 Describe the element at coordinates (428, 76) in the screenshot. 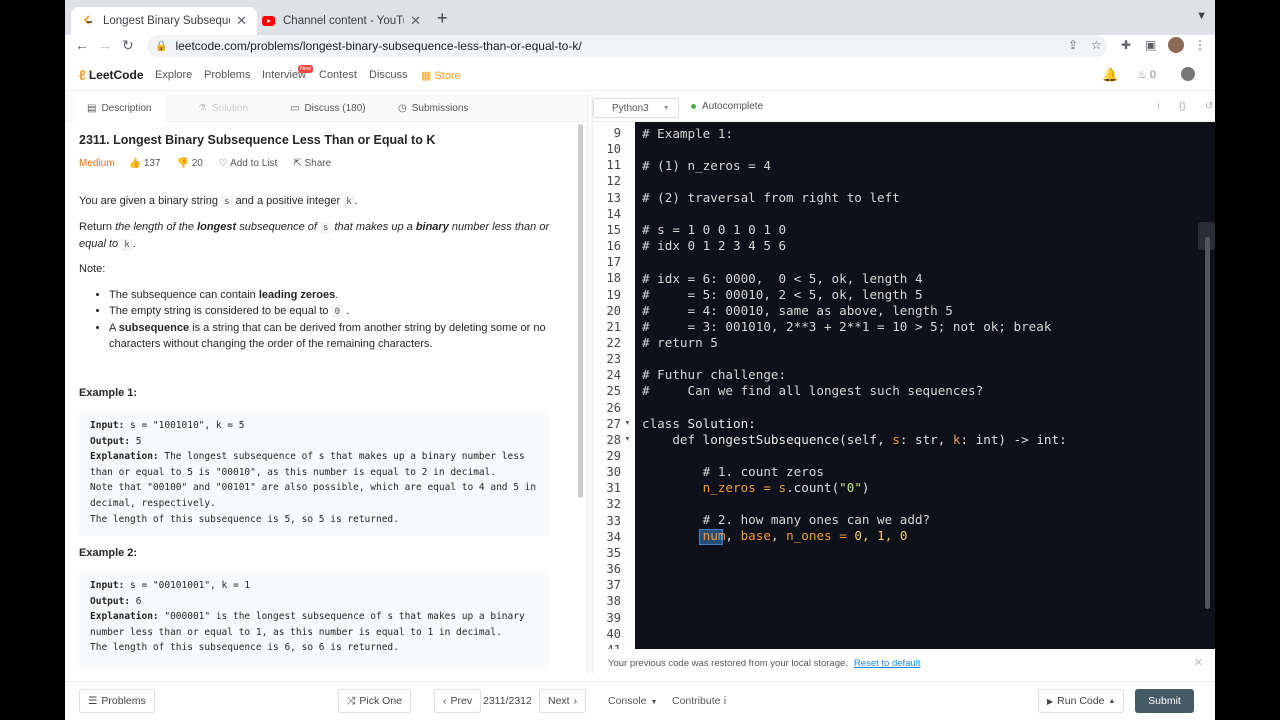

I see `store-icon: ▦` at that location.